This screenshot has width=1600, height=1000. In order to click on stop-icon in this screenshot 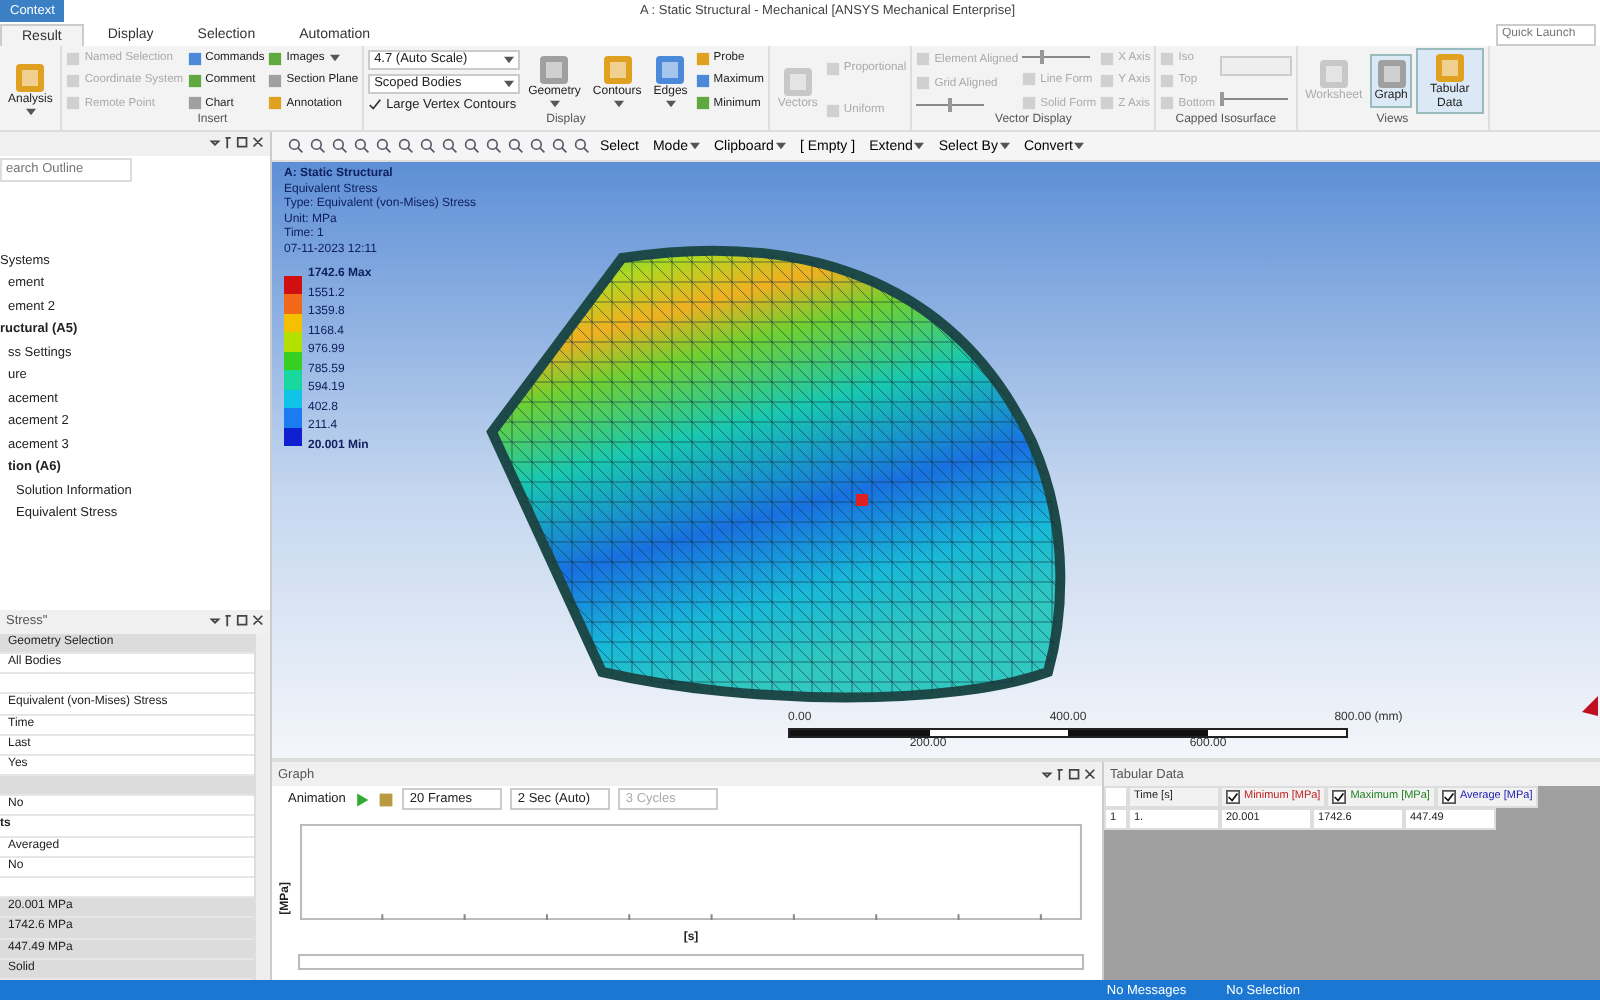, I will do `click(385, 799)`.